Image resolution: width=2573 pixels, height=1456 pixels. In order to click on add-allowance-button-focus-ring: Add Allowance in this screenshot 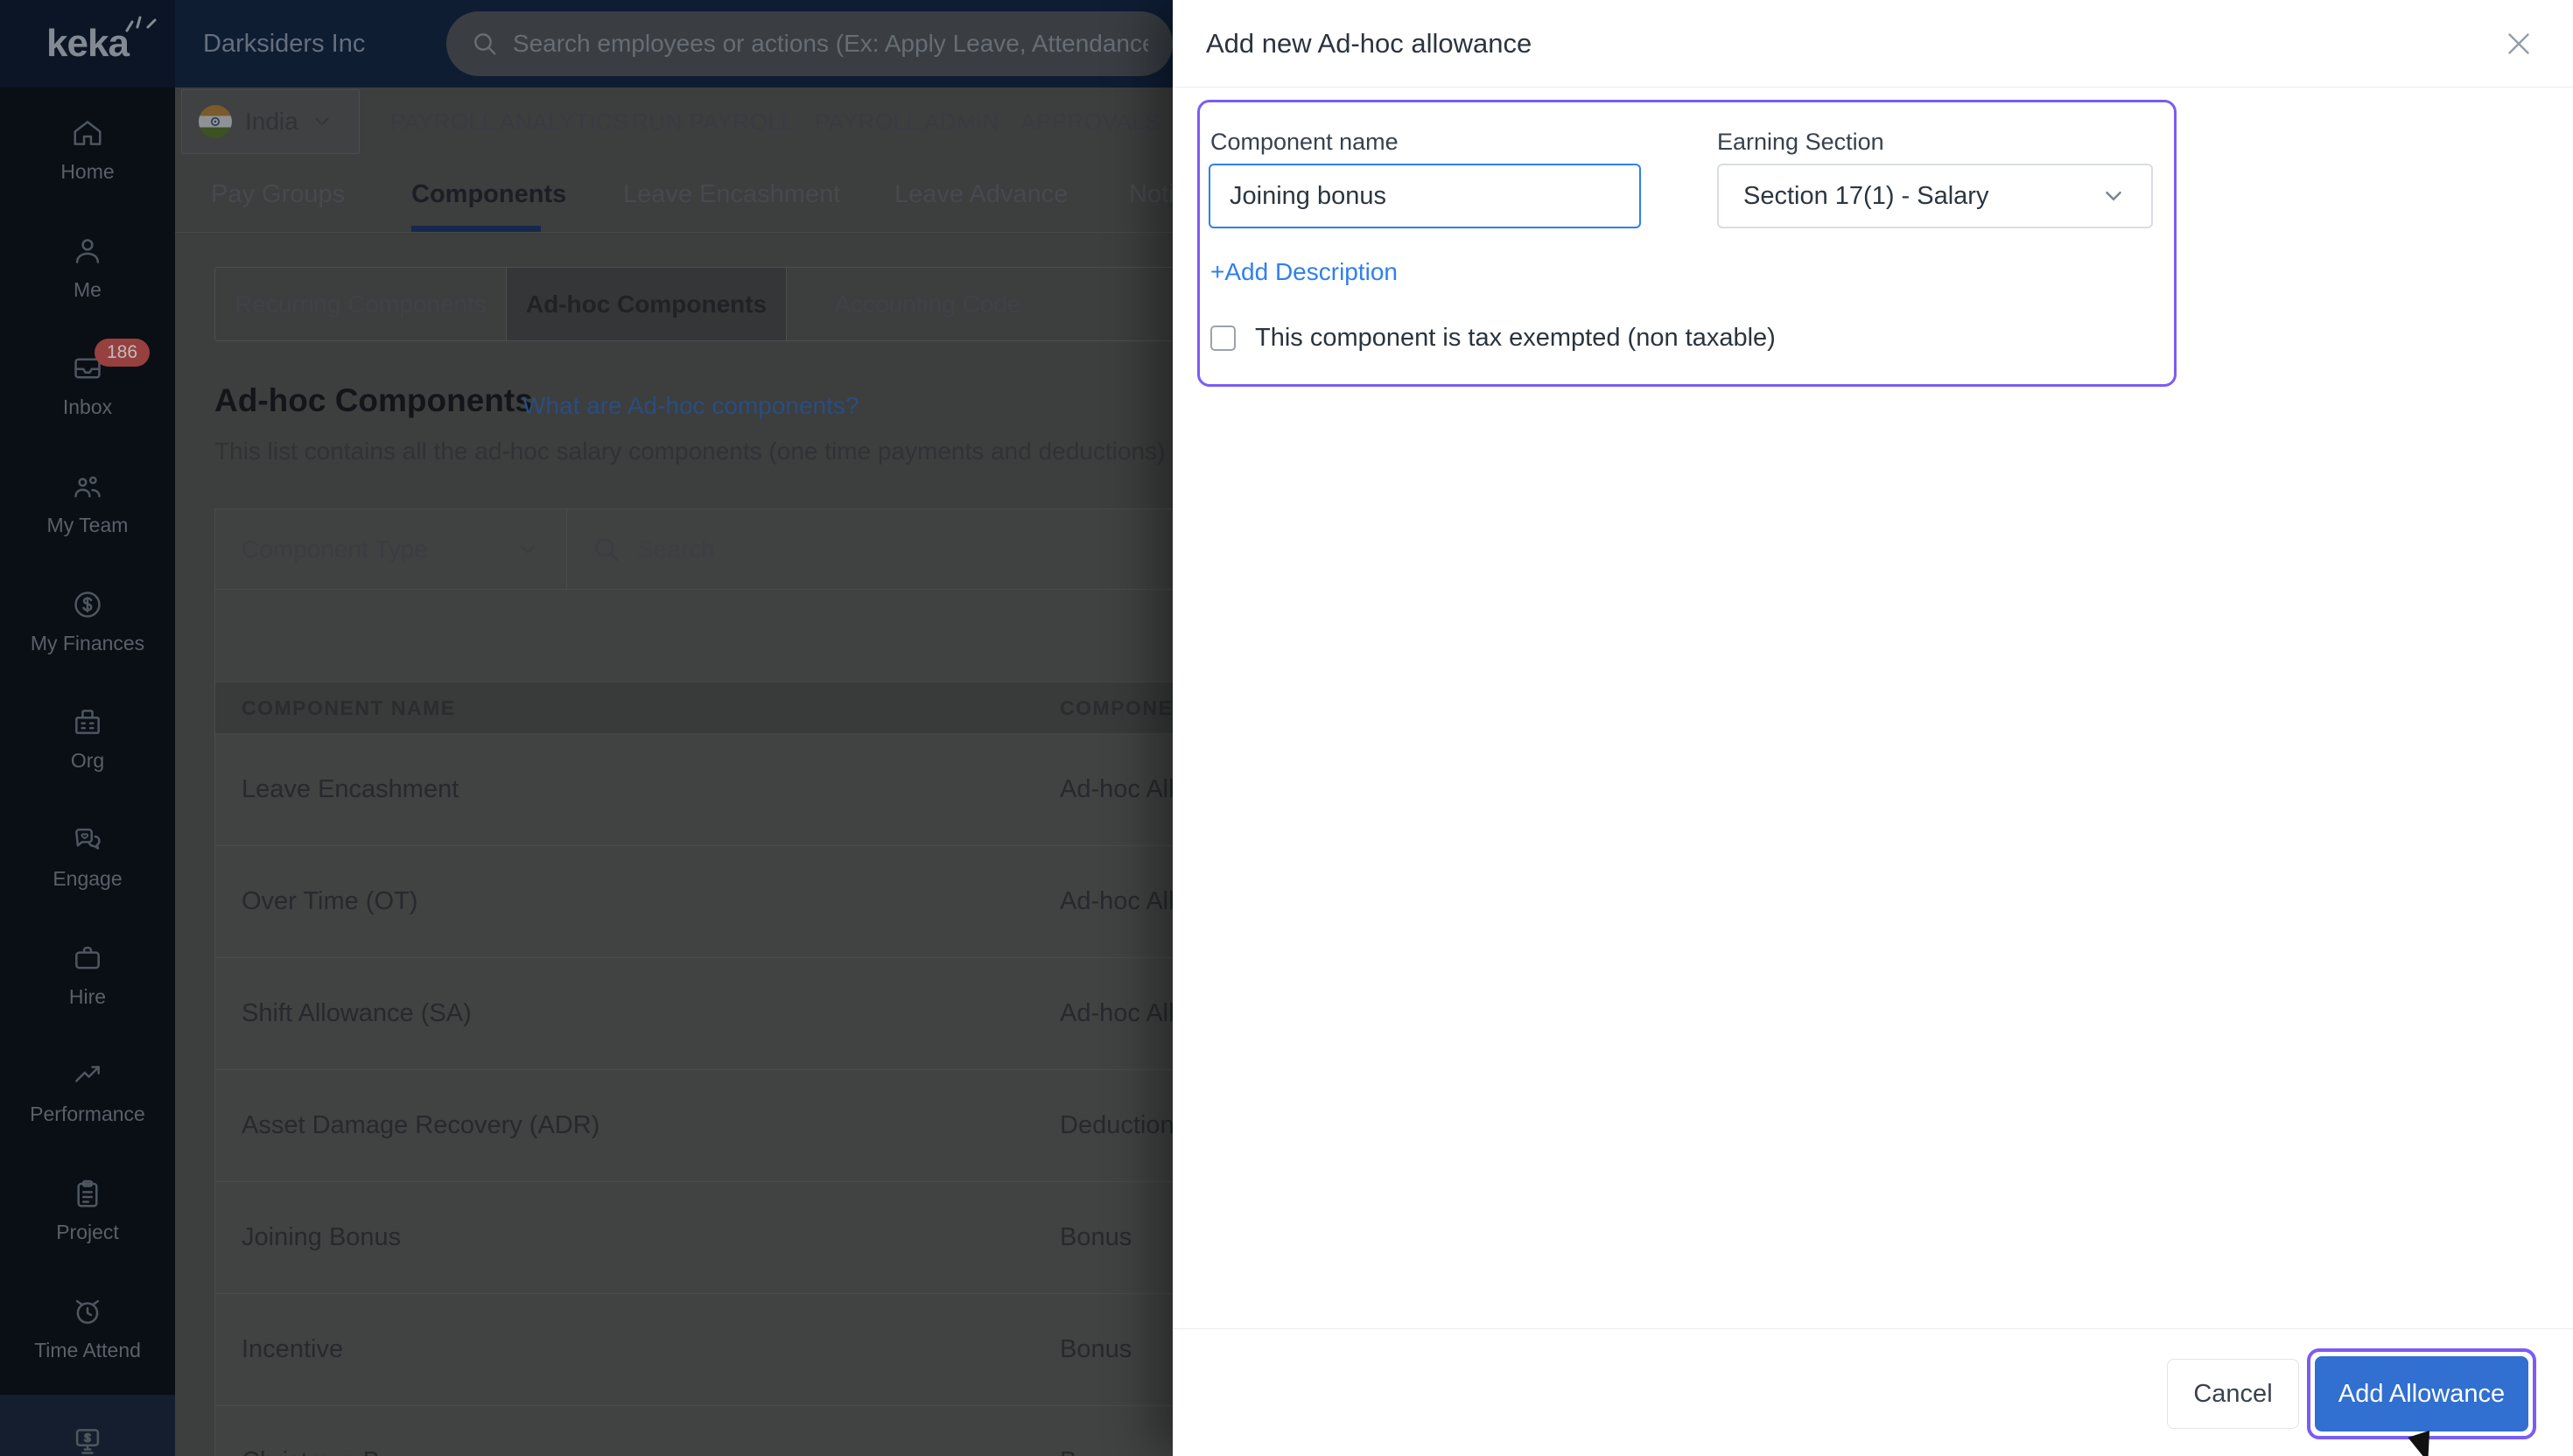, I will do `click(2421, 1393)`.